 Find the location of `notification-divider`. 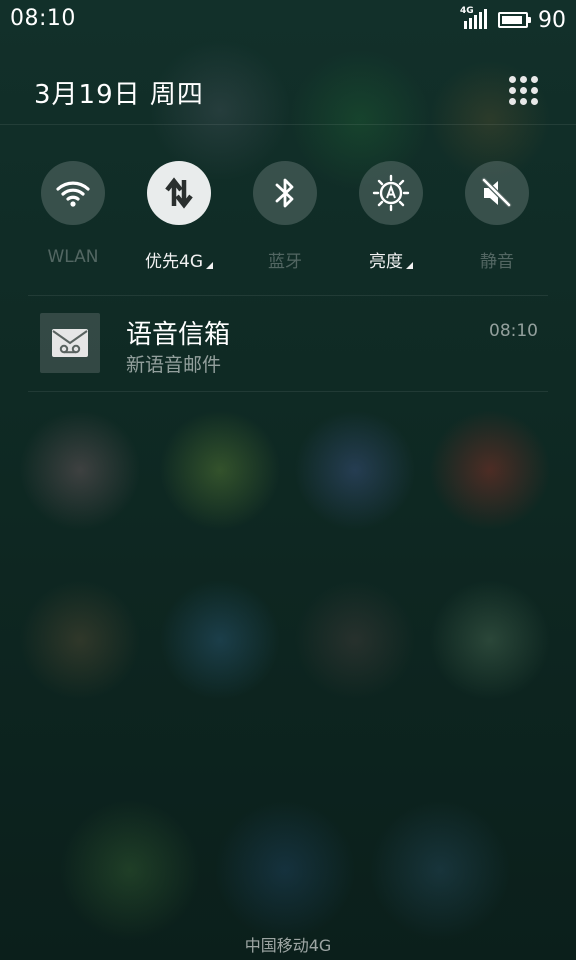

notification-divider is located at coordinates (288, 391).